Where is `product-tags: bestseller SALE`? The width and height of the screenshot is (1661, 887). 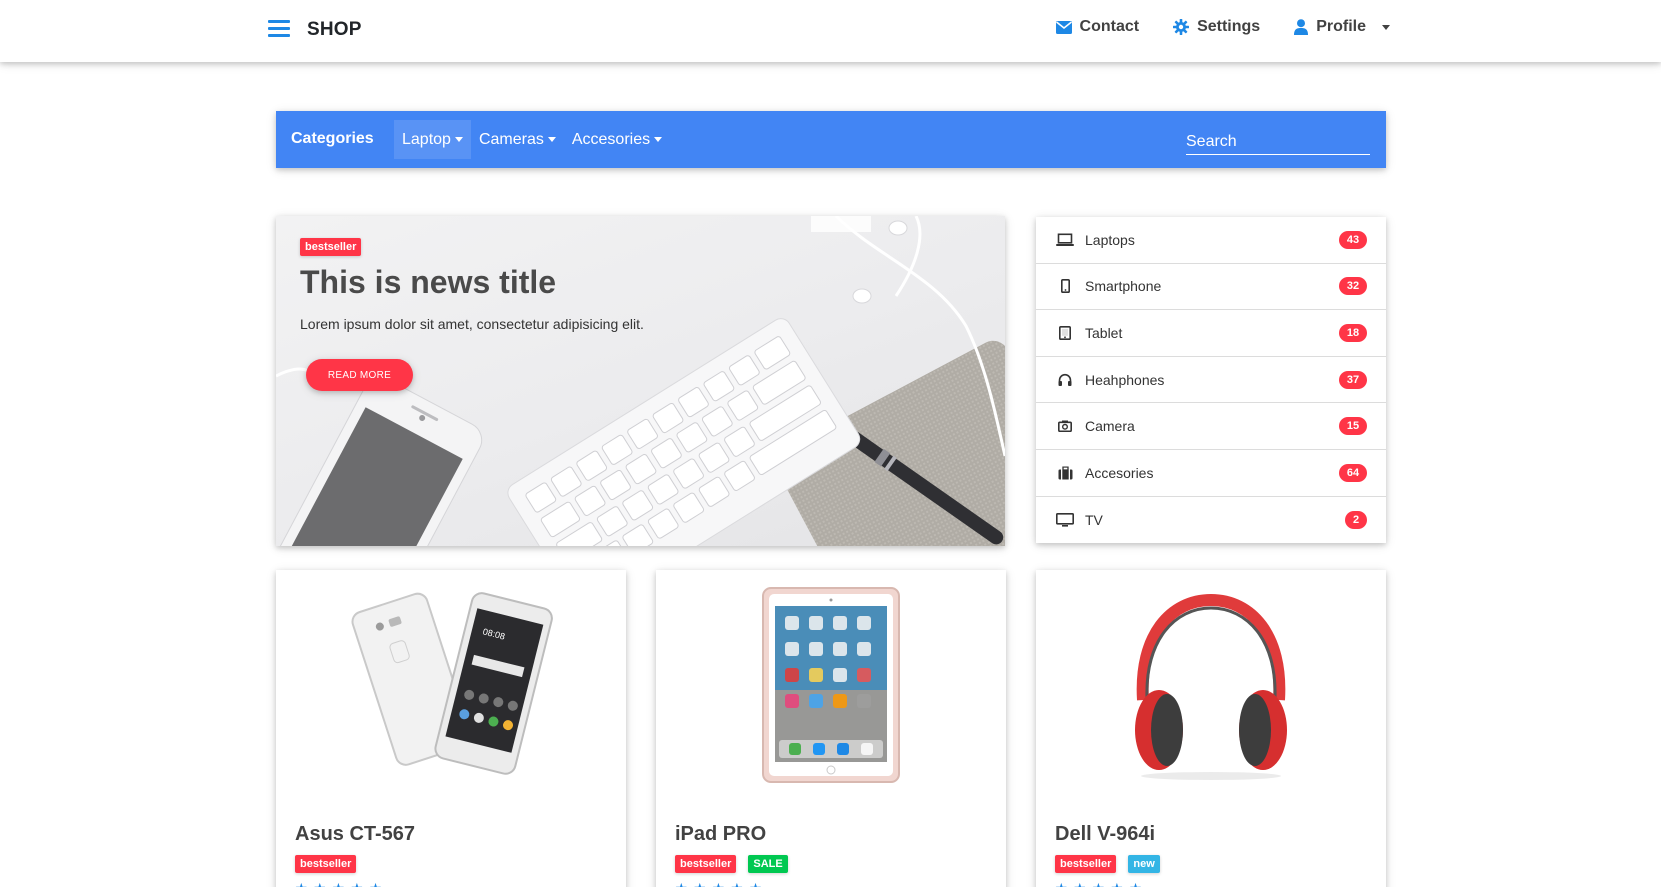
product-tags: bestseller SALE is located at coordinates (731, 864).